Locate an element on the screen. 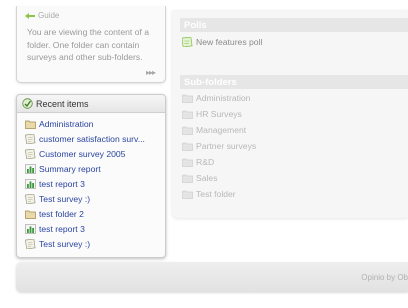  guide-header: Guide is located at coordinates (41, 15).